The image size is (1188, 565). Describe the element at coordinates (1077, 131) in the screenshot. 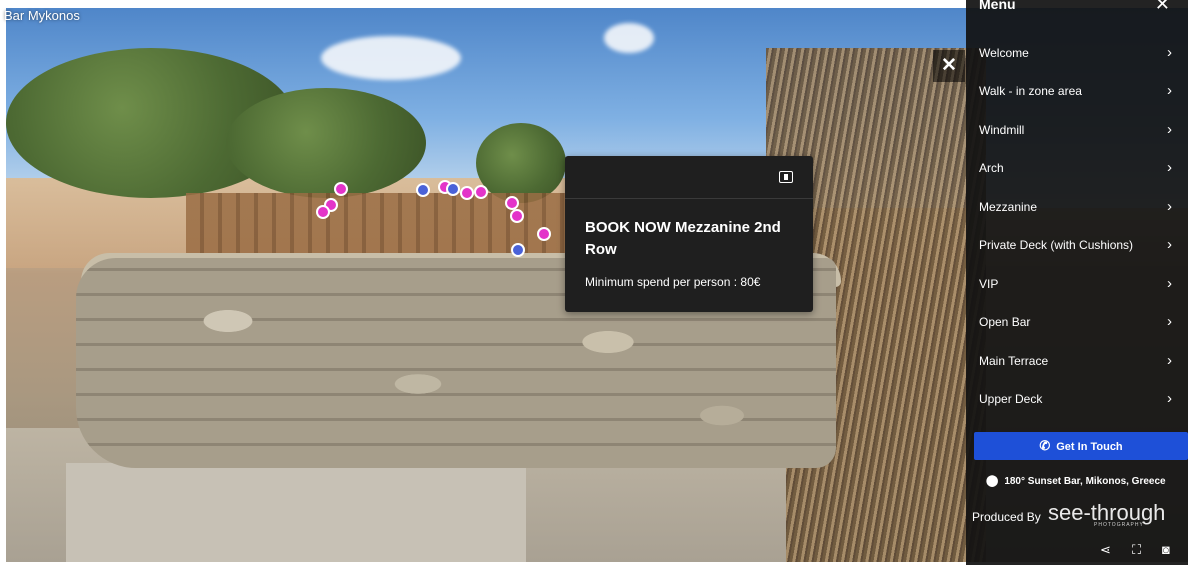

I see `menu-item-windmill: Windmill ›` at that location.